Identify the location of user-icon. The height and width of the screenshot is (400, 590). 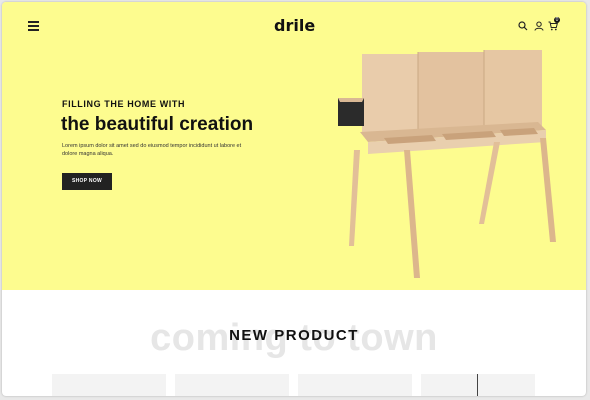
(539, 26).